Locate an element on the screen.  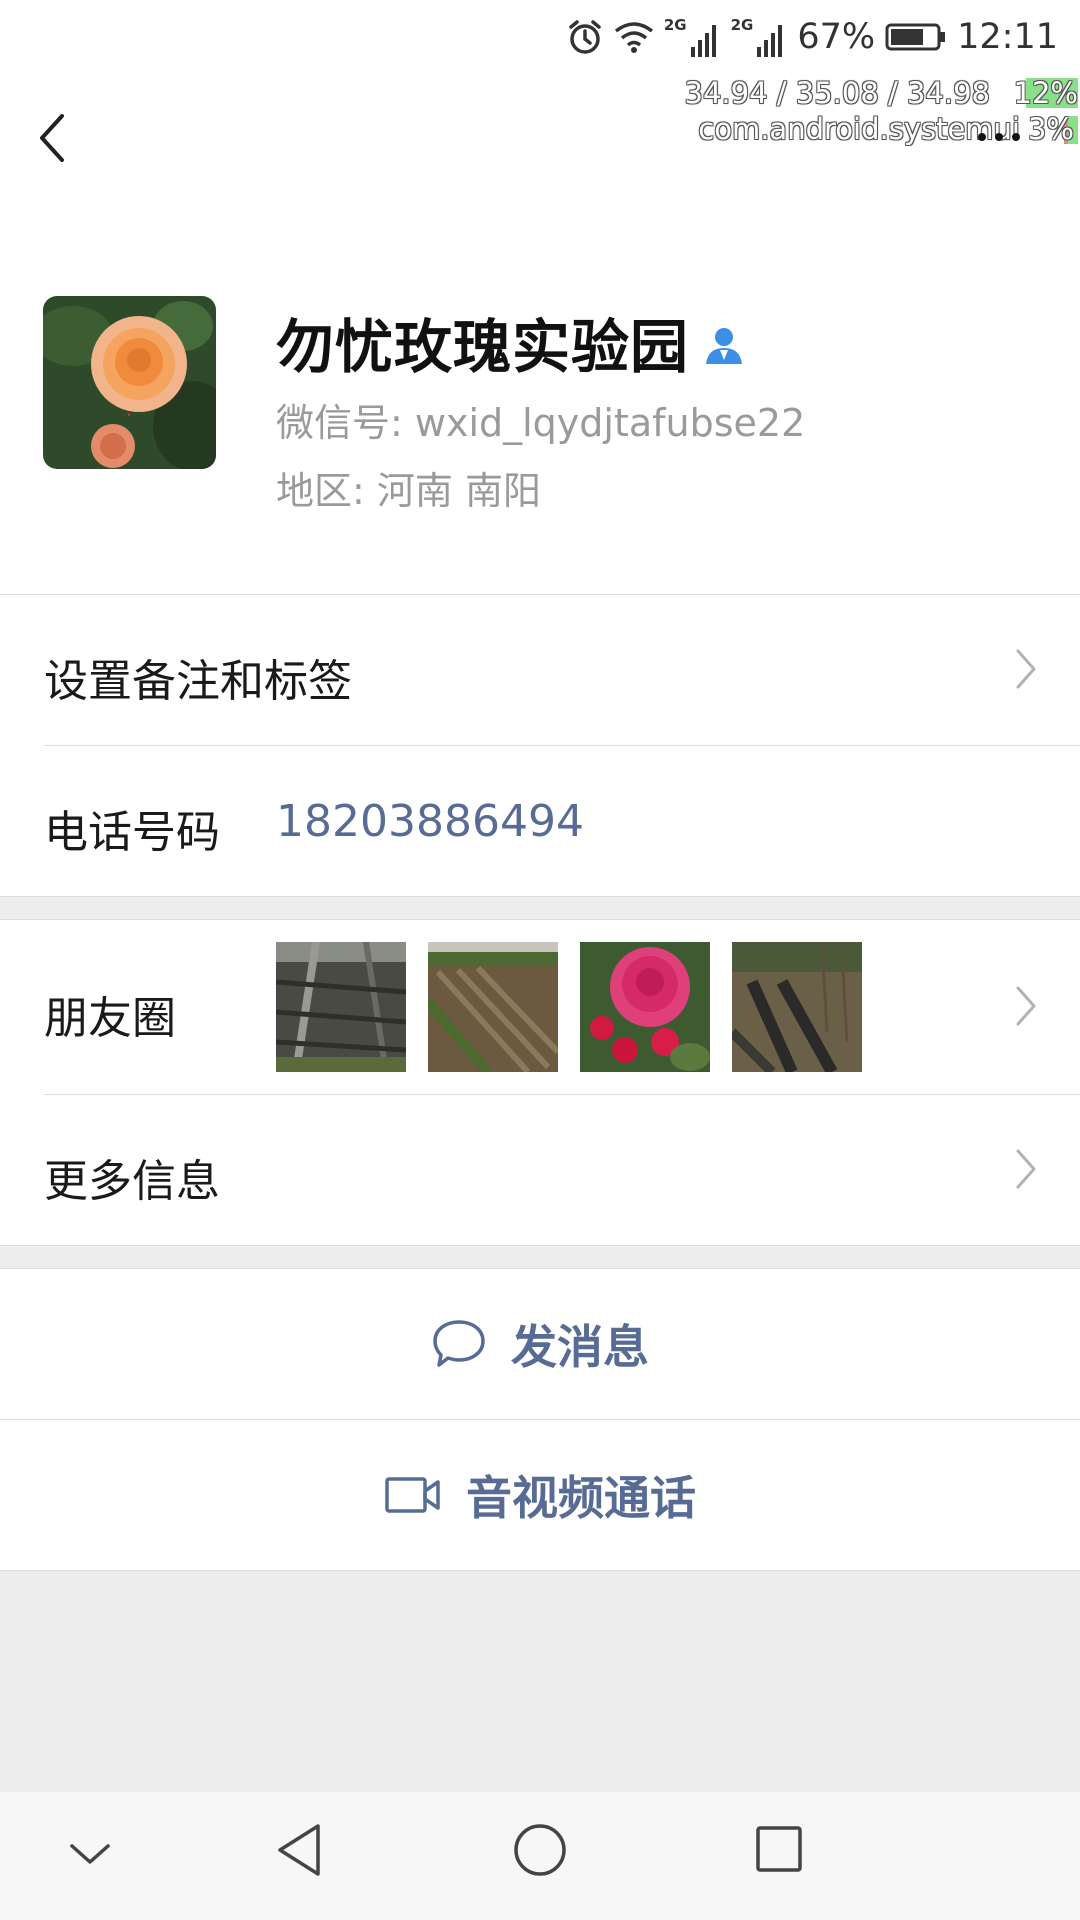
wechat-id: 微信号: wxid_lqydjtafubse22 is located at coordinates (541, 423).